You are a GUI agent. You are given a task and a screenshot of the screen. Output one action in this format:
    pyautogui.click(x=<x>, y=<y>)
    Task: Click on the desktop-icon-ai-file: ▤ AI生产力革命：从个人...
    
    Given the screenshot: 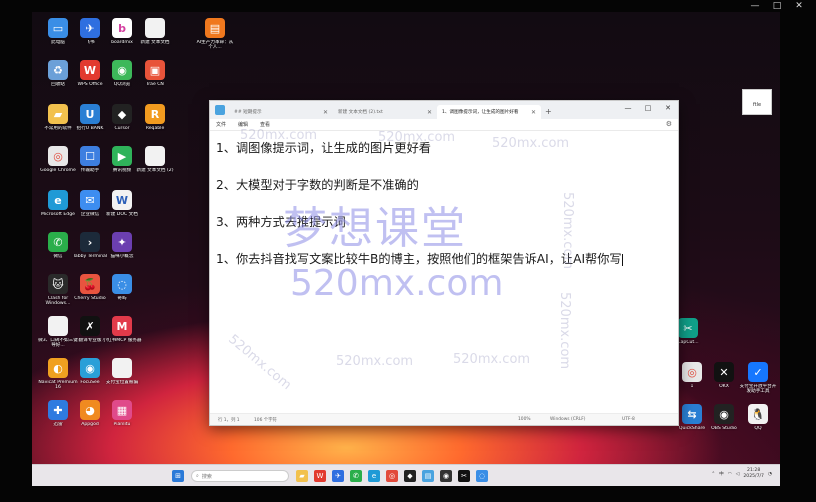 What is the action you would take?
    pyautogui.click(x=215, y=34)
    